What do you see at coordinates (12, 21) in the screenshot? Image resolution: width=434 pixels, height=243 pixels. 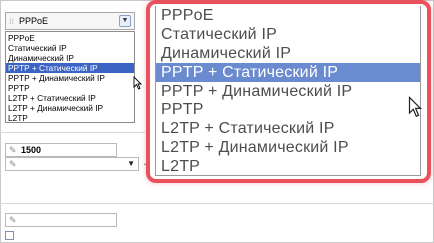 I see `drag-grip-icon: ⁝⁝` at bounding box center [12, 21].